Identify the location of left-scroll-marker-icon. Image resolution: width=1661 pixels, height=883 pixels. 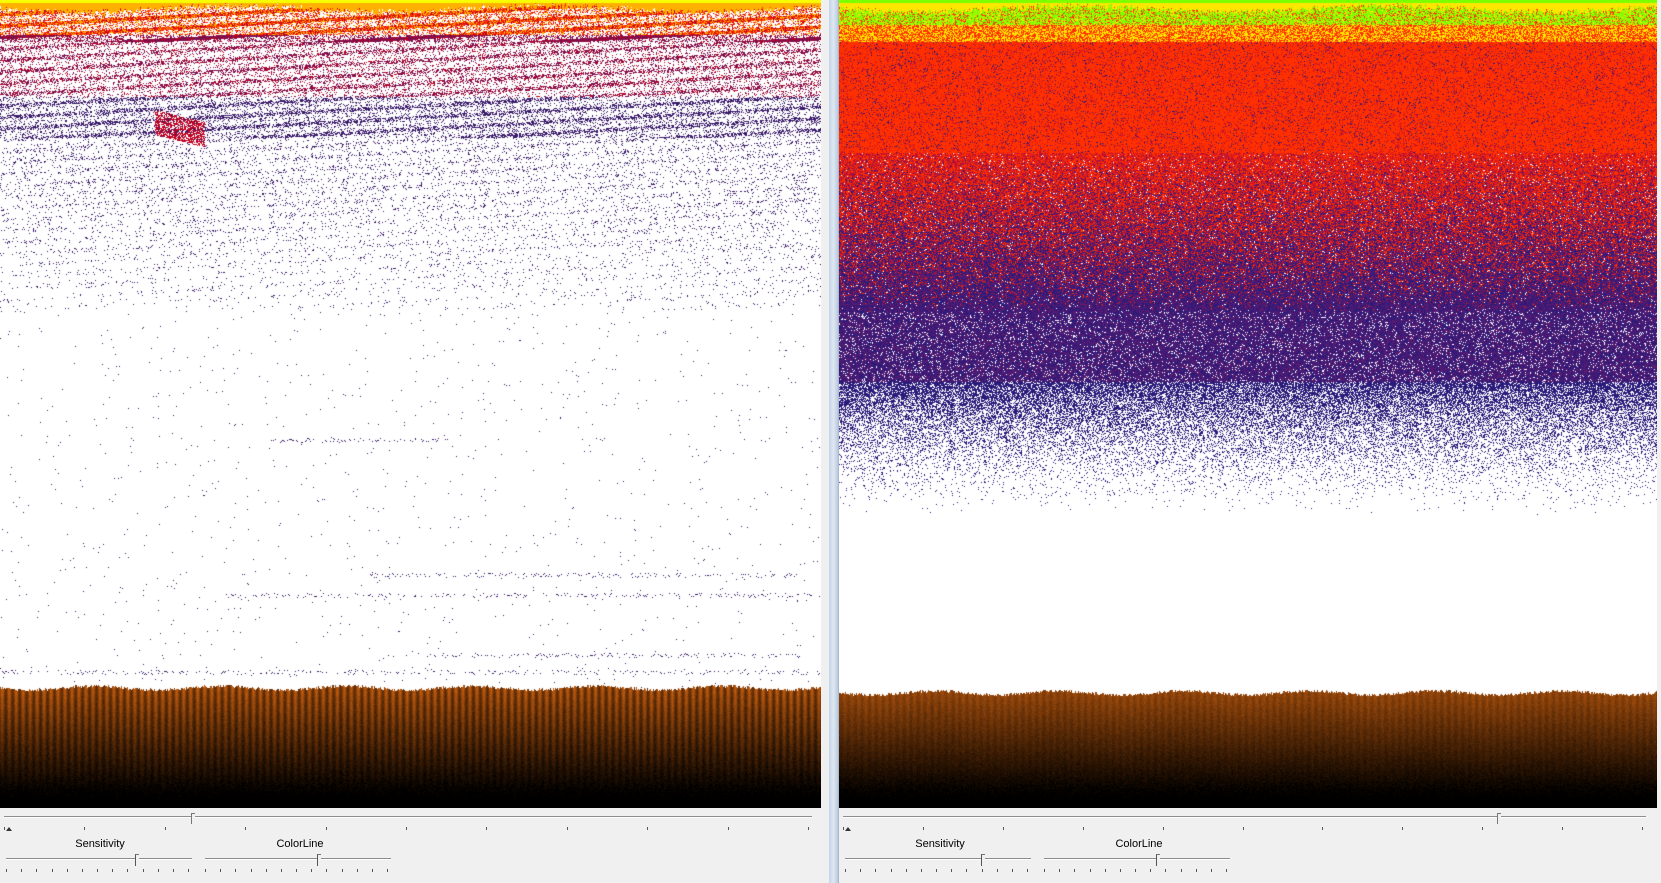
(9, 829).